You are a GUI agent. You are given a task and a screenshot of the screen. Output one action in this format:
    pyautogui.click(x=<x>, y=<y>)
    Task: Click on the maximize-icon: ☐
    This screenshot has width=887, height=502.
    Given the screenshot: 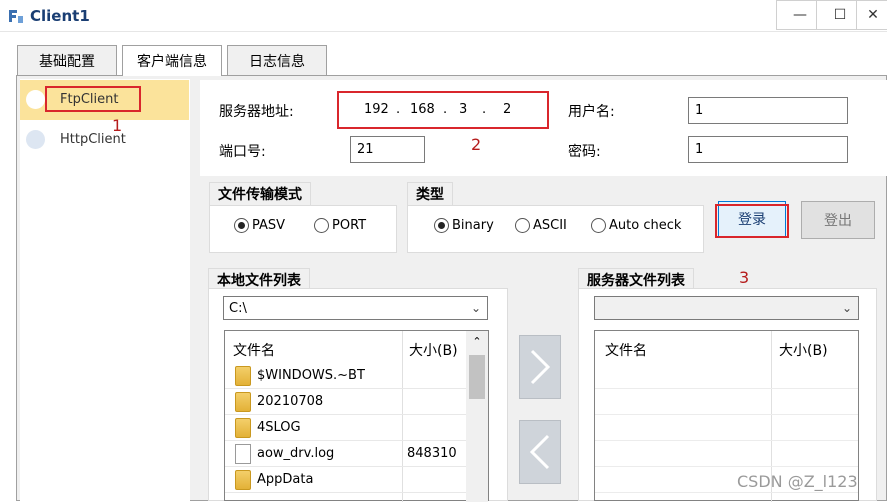 What is the action you would take?
    pyautogui.click(x=840, y=15)
    